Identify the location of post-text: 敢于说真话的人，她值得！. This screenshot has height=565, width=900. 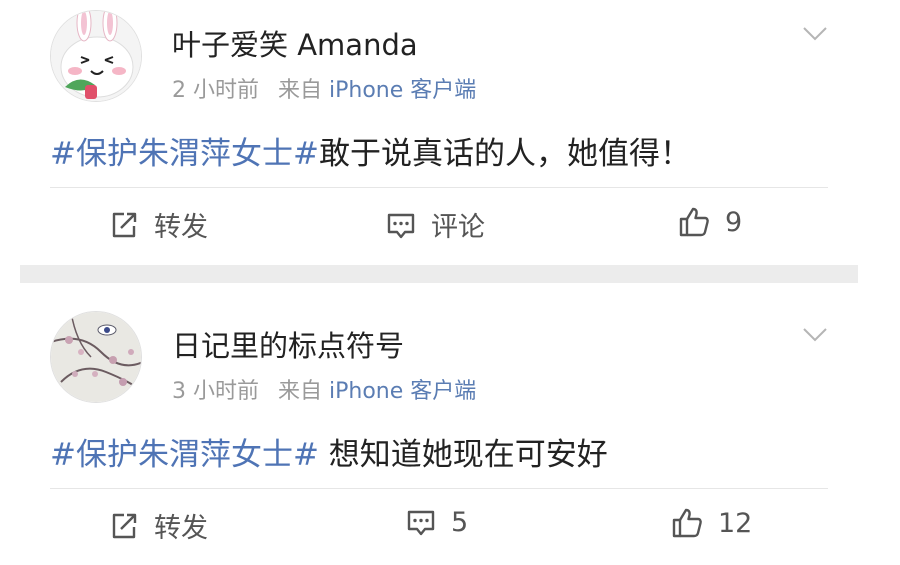
(504, 154).